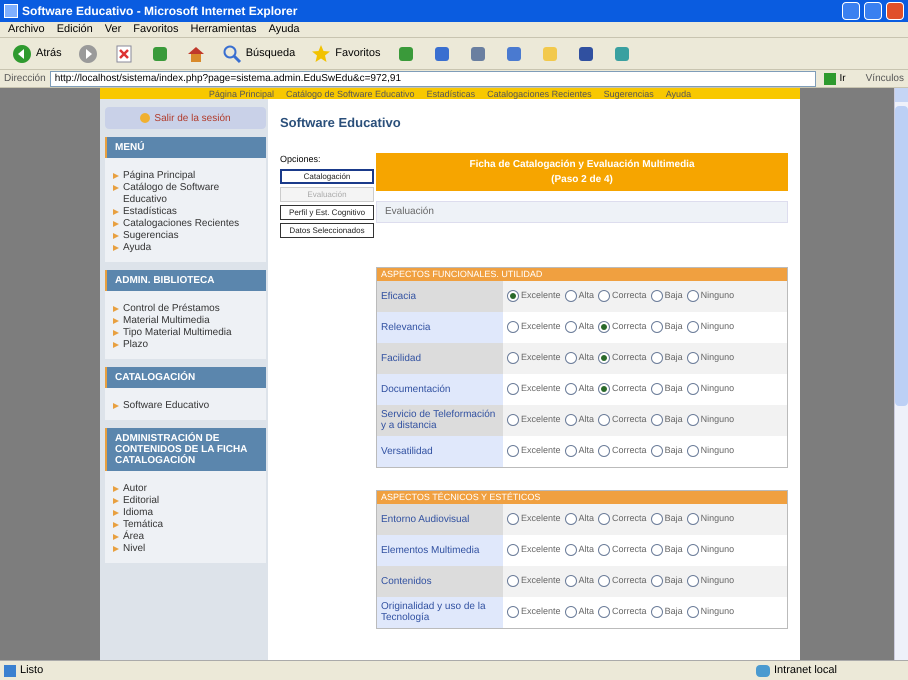 This screenshot has width=908, height=680. I want to click on minimize-button, so click(851, 11).